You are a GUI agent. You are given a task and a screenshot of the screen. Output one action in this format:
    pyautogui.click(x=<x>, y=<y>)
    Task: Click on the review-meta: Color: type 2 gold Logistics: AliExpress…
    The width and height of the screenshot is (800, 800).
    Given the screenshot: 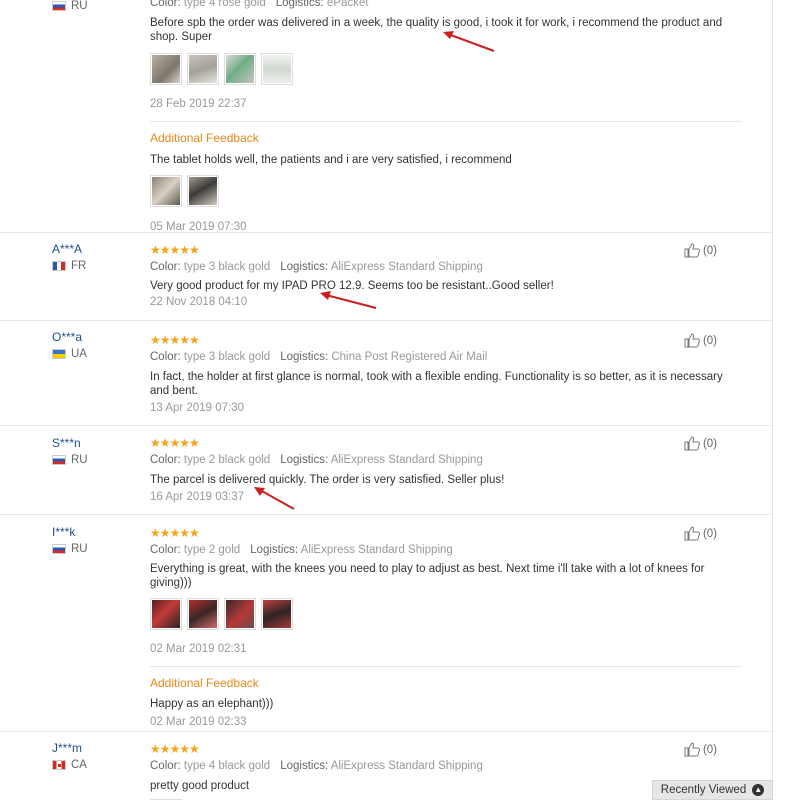 What is the action you would take?
    pyautogui.click(x=446, y=550)
    